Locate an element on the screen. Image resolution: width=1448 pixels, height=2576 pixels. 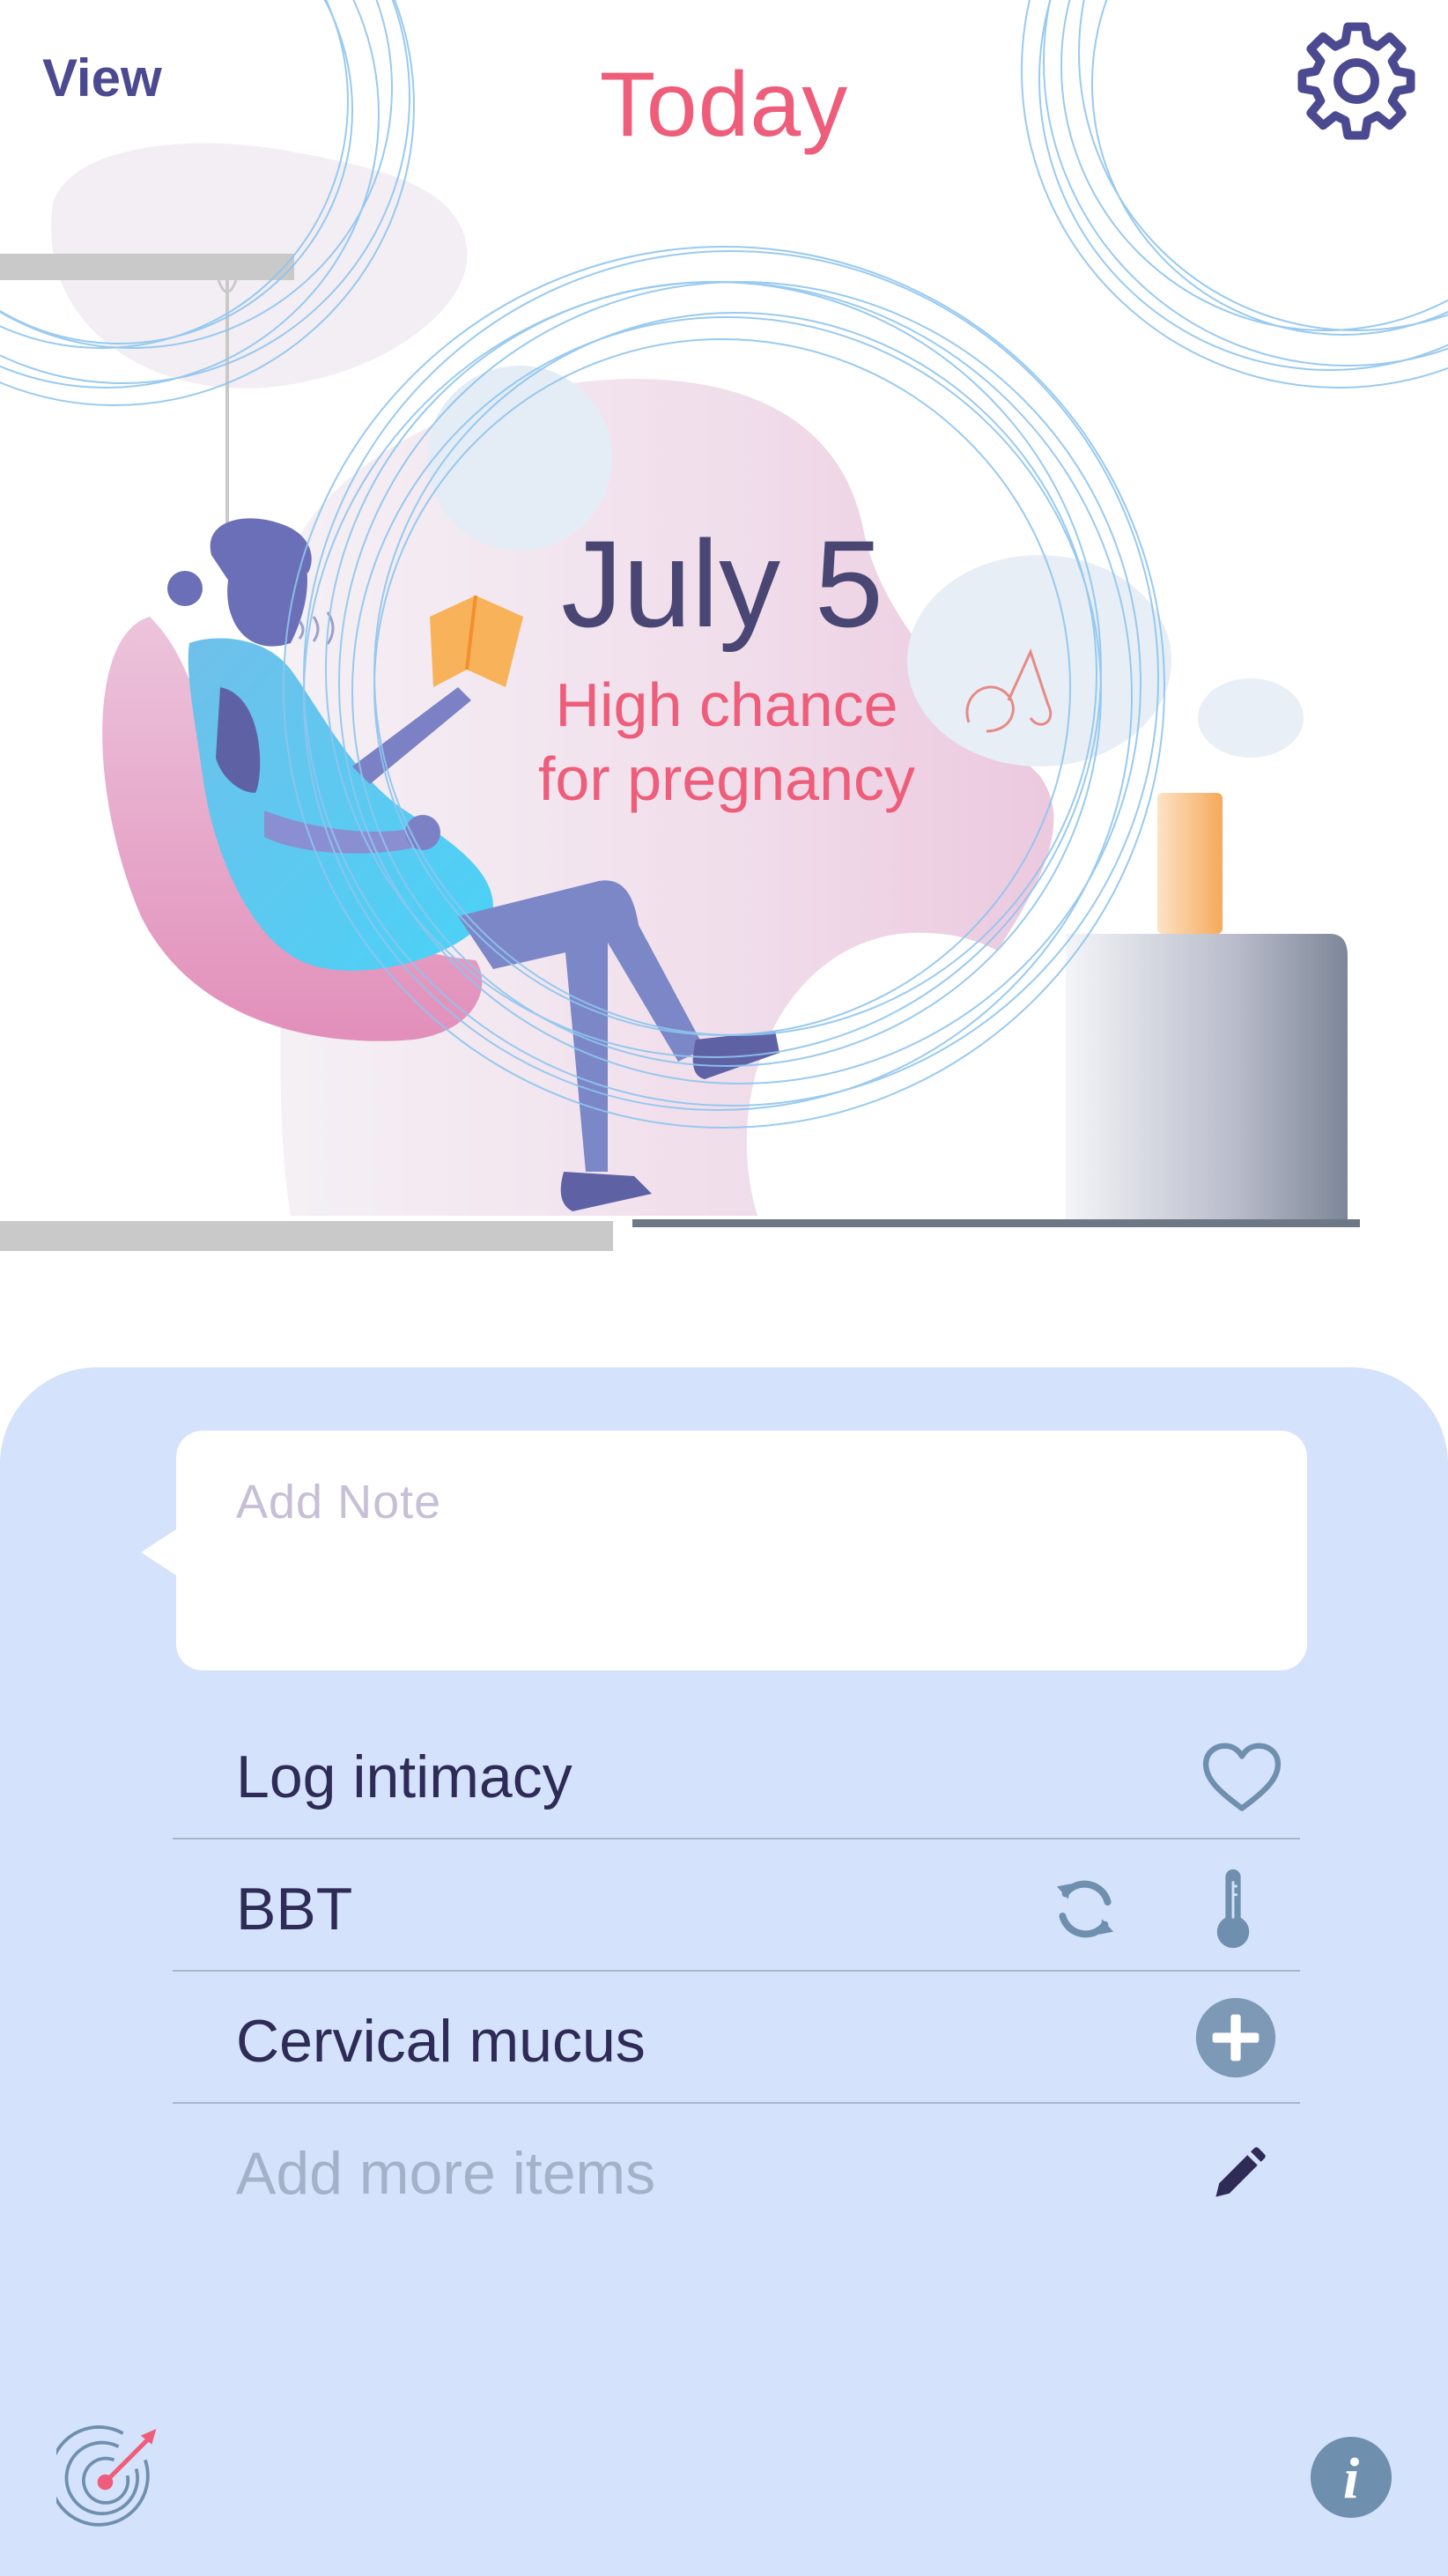
page-title: Today is located at coordinates (724, 105).